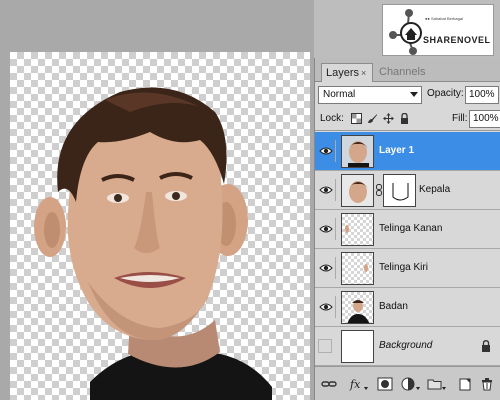  I want to click on blend-mode-value: Normal, so click(339, 94).